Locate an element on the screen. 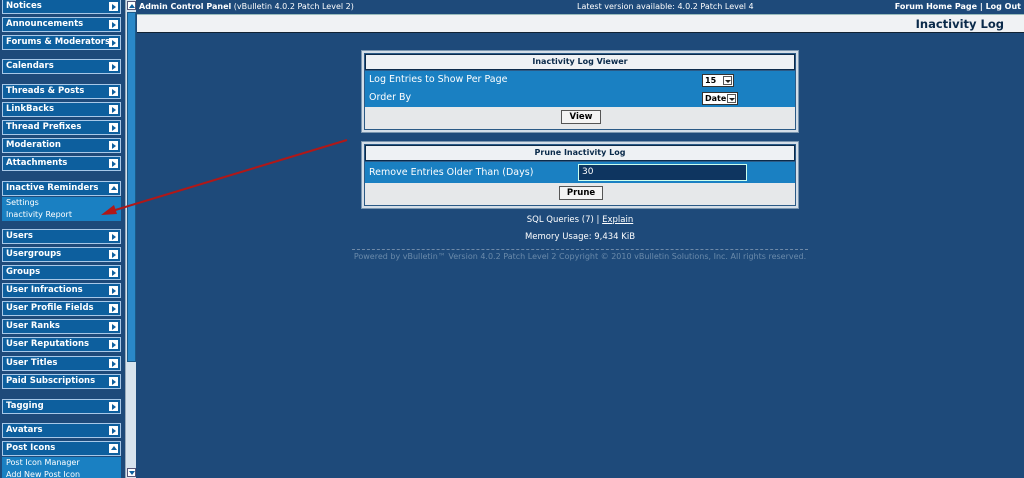 This screenshot has width=1024, height=478. sql-queries: SQL Queries (7) is located at coordinates (560, 220).